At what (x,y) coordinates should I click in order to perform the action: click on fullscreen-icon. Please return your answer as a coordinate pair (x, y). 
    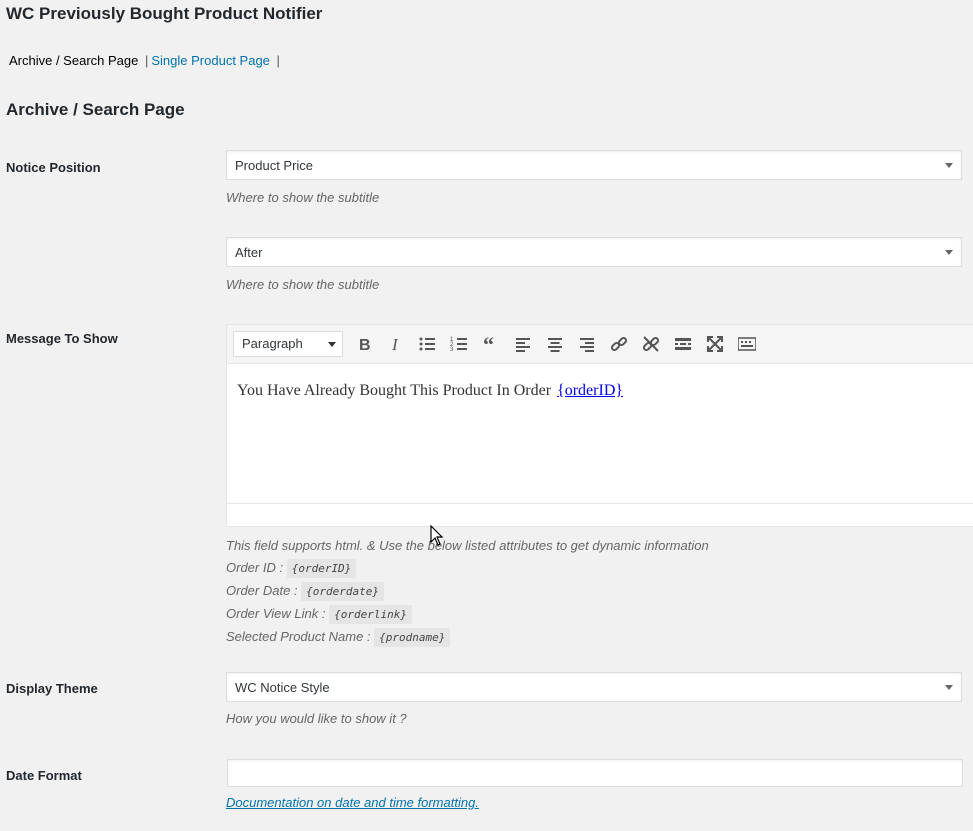
    Looking at the image, I should click on (715, 344).